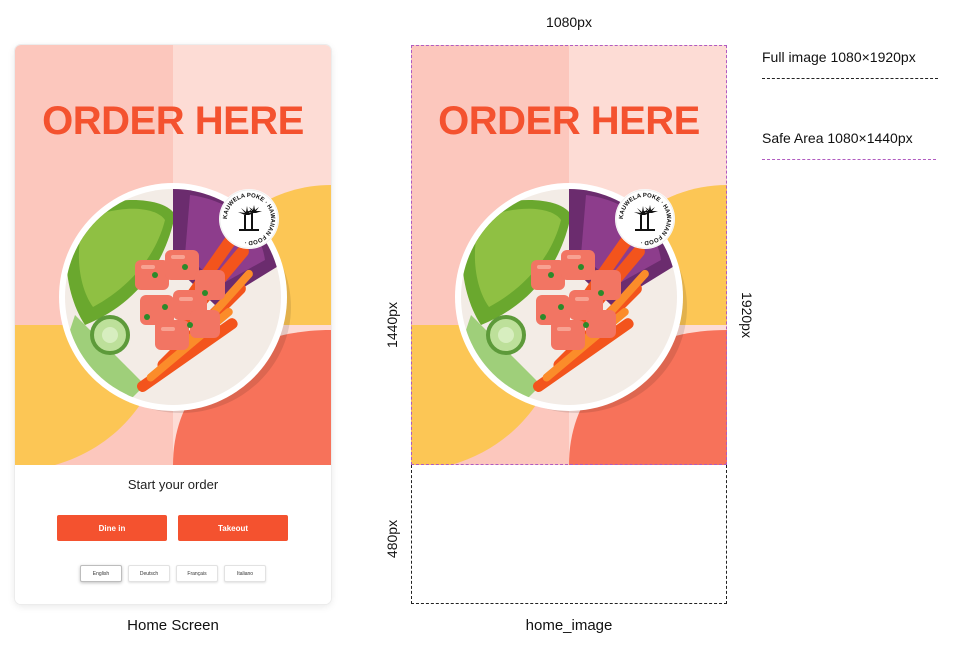  I want to click on hero-title: ORDER HERE, so click(173, 121).